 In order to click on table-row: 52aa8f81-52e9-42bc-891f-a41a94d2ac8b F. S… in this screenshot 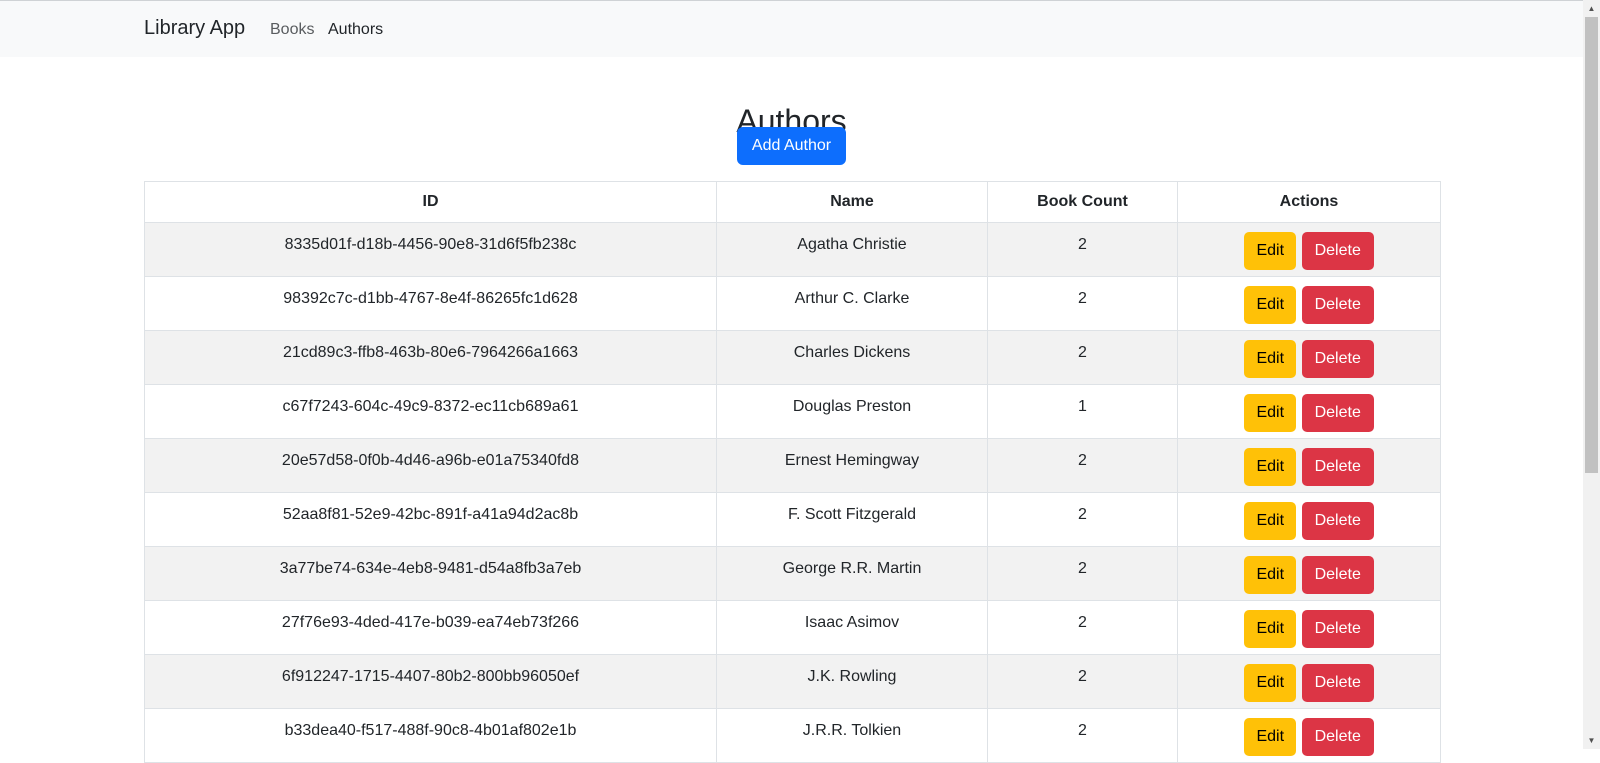, I will do `click(792, 519)`.